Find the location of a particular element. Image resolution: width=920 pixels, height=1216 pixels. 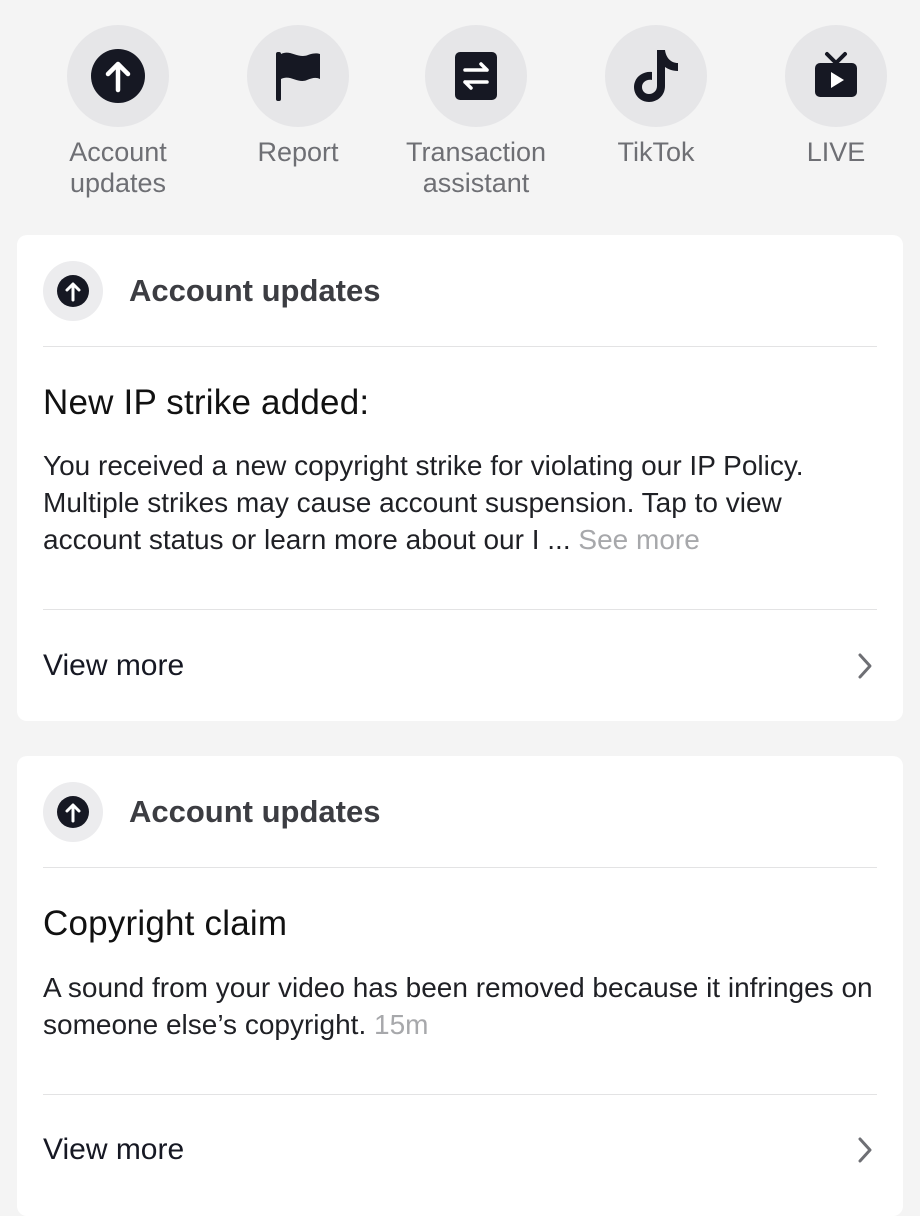

shortcut-label: LIVE is located at coordinates (836, 152).